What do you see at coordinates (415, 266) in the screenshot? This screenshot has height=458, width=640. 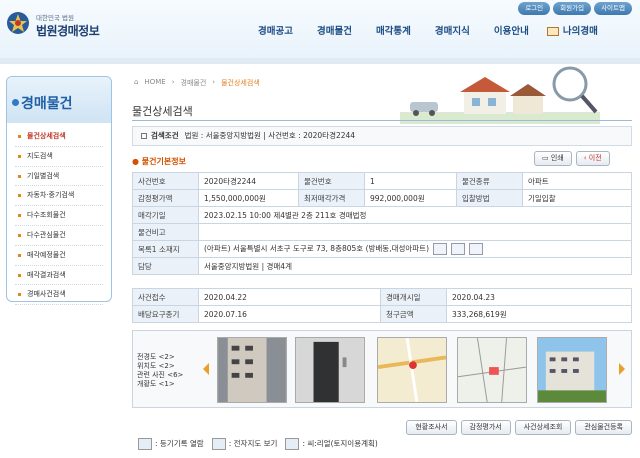 I see `manager-value: 서울중앙지방법원 | 경매4계` at bounding box center [415, 266].